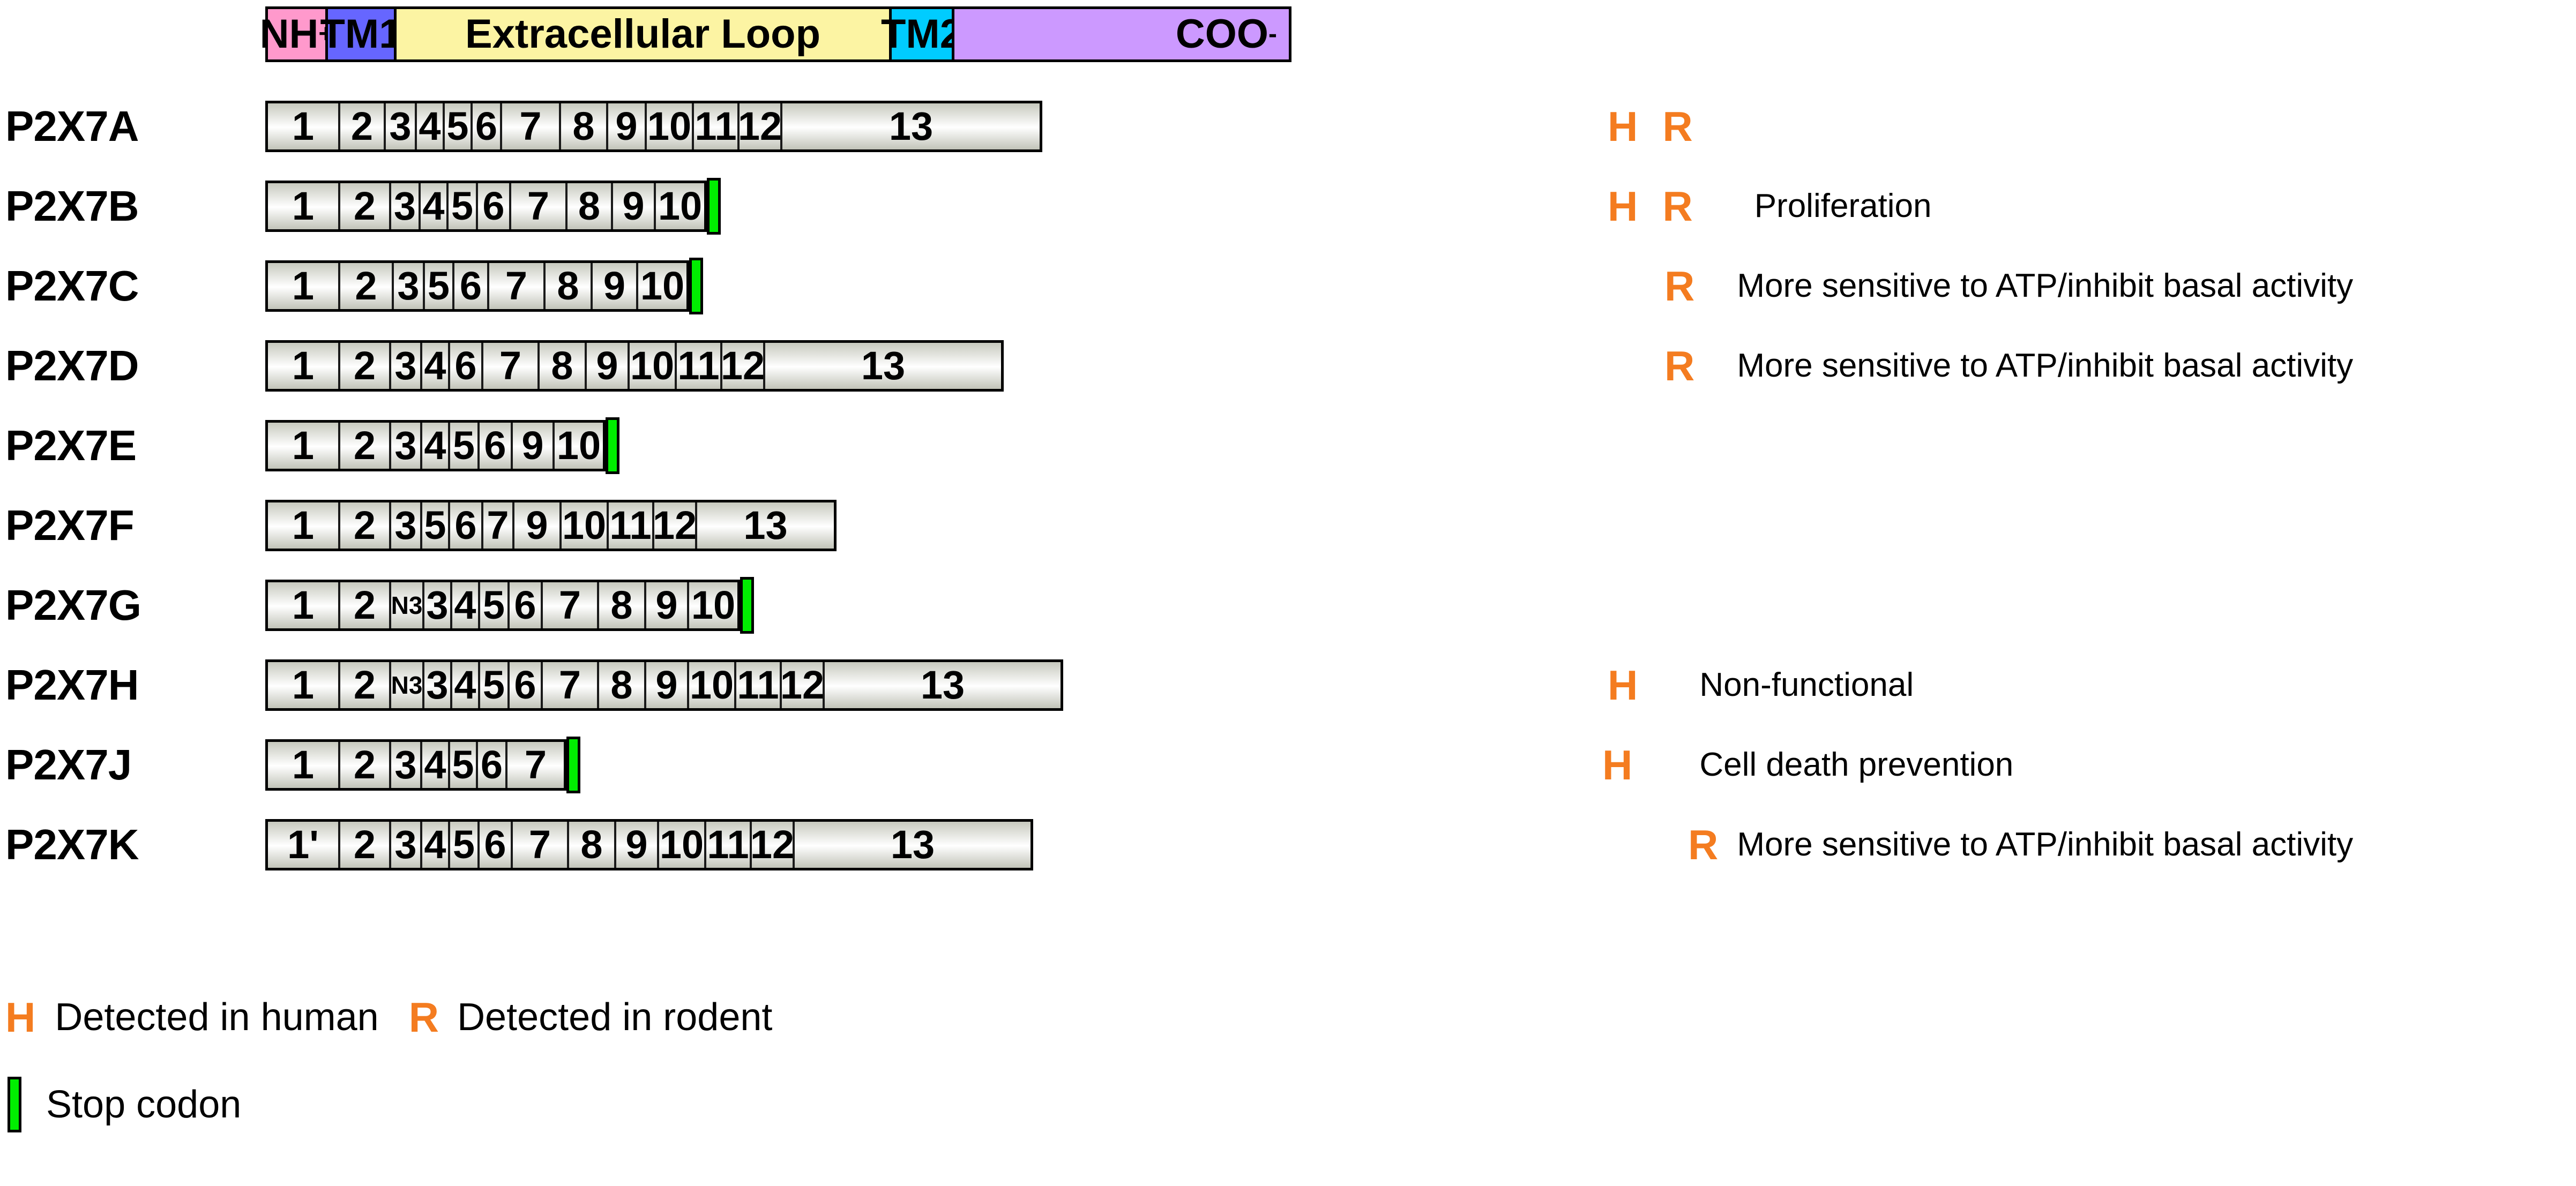 The image size is (2576, 1186). What do you see at coordinates (1222, 34) in the screenshot?
I see `domain-label-c-terminus: COO` at bounding box center [1222, 34].